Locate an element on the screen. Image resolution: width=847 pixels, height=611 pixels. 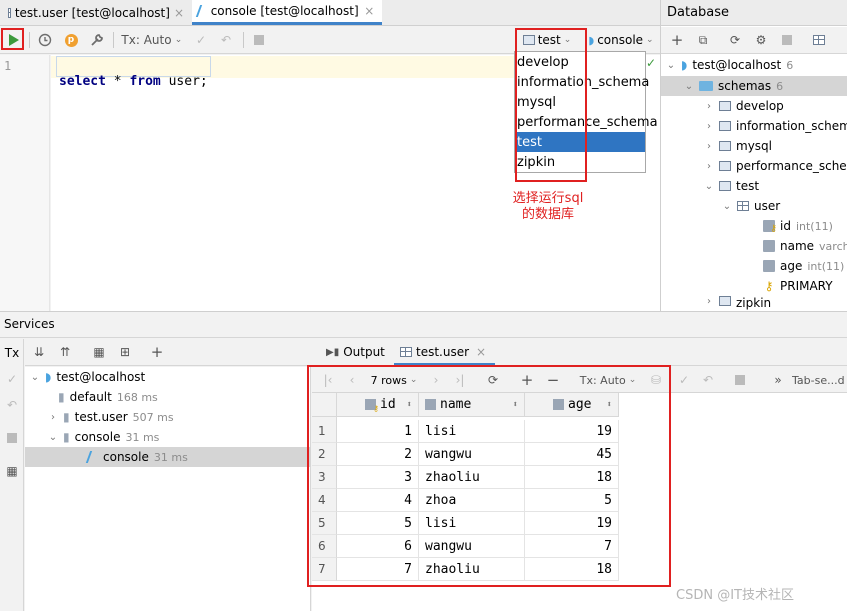
key-column-icon: ⚷ is located at coordinates (770, 227).